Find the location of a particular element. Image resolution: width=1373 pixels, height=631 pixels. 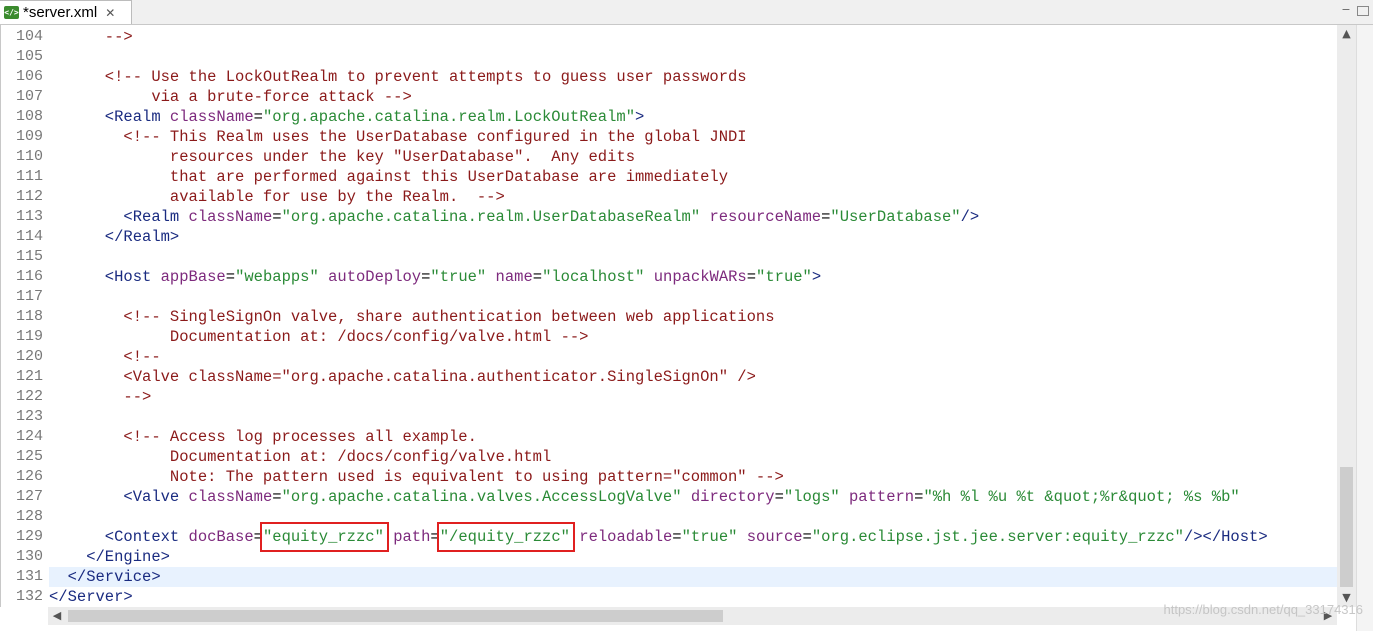

line-number: 120 is located at coordinates (30, 356).